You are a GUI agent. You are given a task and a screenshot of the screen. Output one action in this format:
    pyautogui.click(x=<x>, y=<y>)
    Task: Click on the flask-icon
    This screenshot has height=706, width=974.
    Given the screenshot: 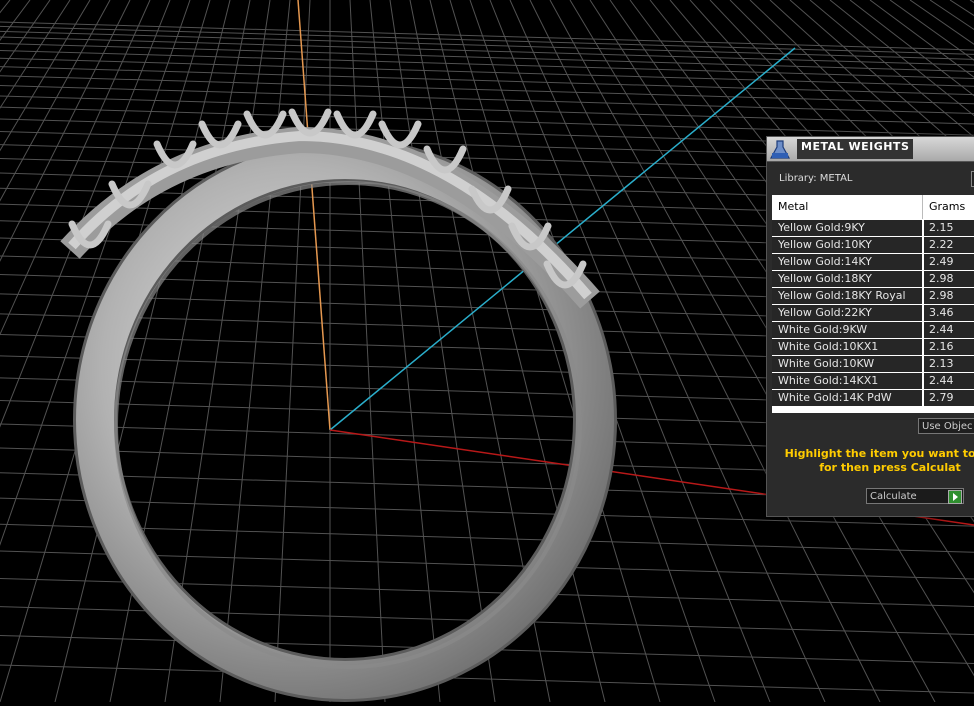 What is the action you would take?
    pyautogui.click(x=780, y=150)
    